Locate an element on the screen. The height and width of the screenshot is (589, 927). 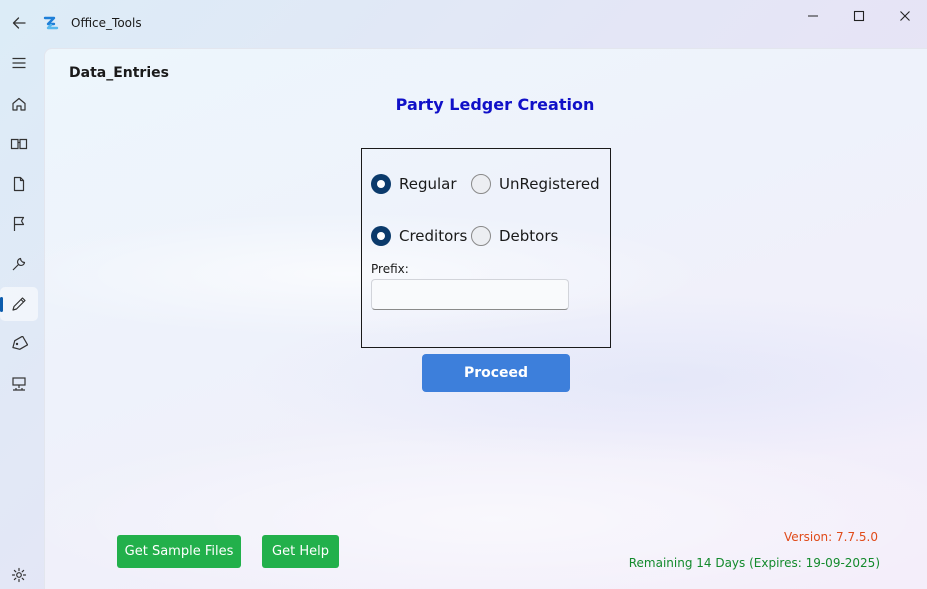
version-label: Version: 7.7.5.0 is located at coordinates (831, 537).